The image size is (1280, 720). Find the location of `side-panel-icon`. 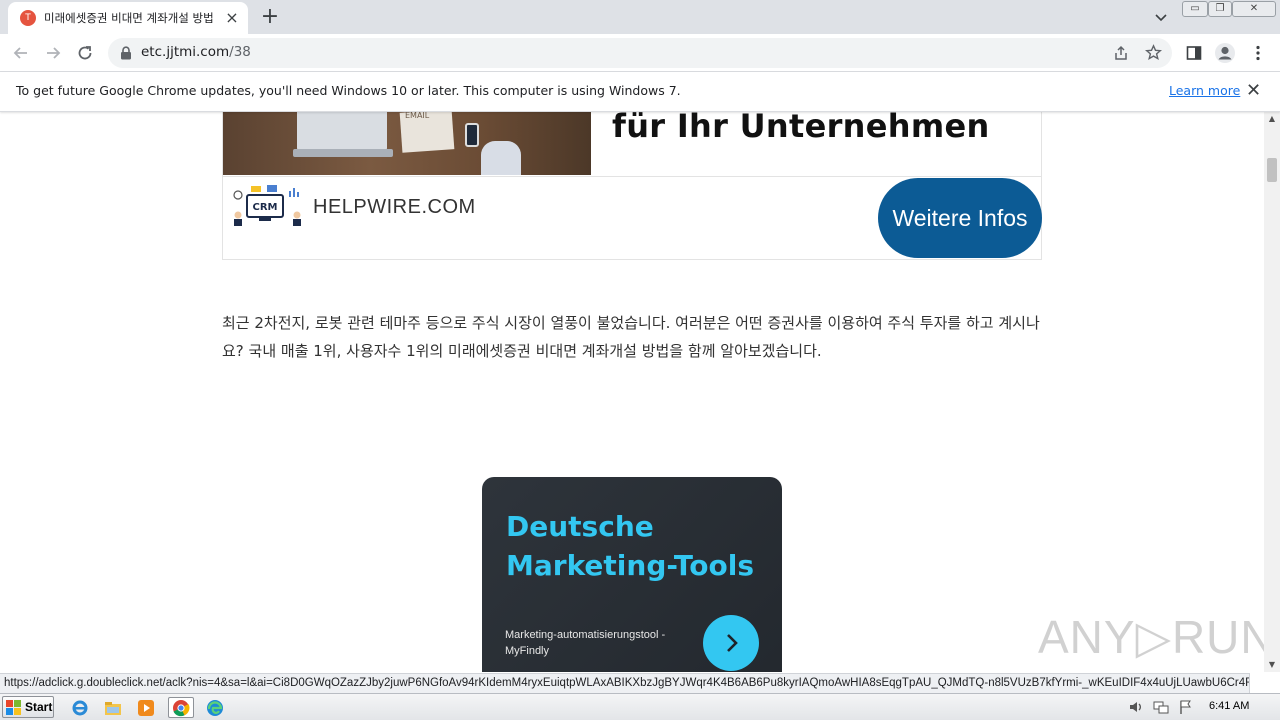

side-panel-icon is located at coordinates (1194, 53).